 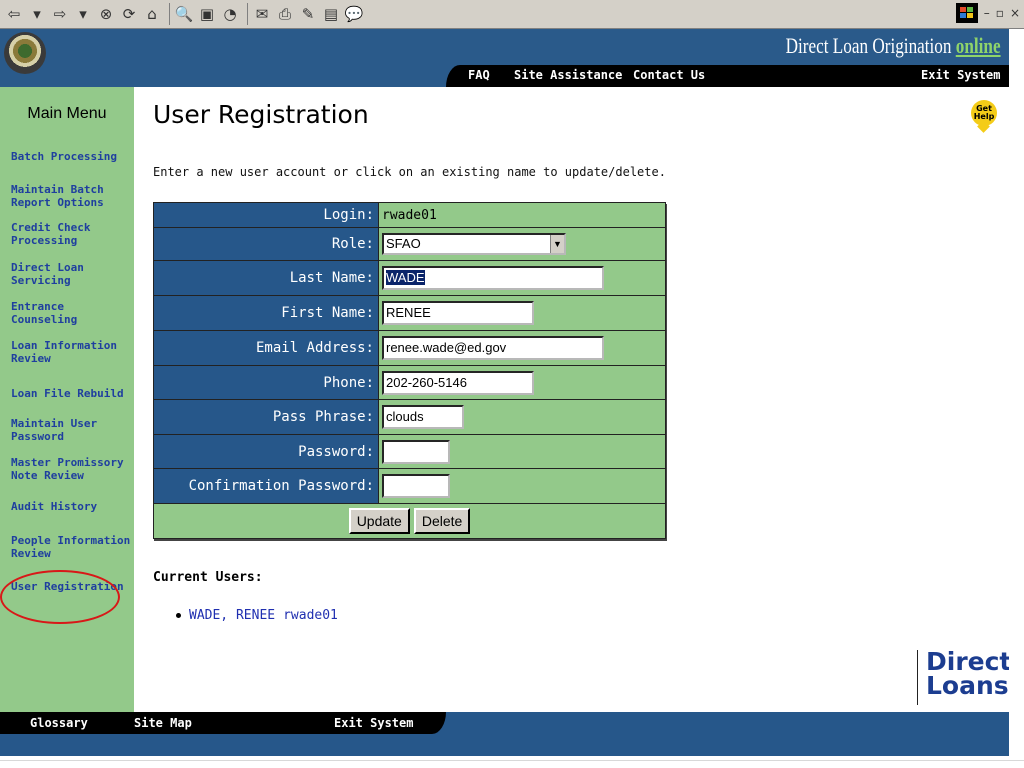 I want to click on footer-nav: Glossary Site Map Exit System, so click(x=223, y=723).